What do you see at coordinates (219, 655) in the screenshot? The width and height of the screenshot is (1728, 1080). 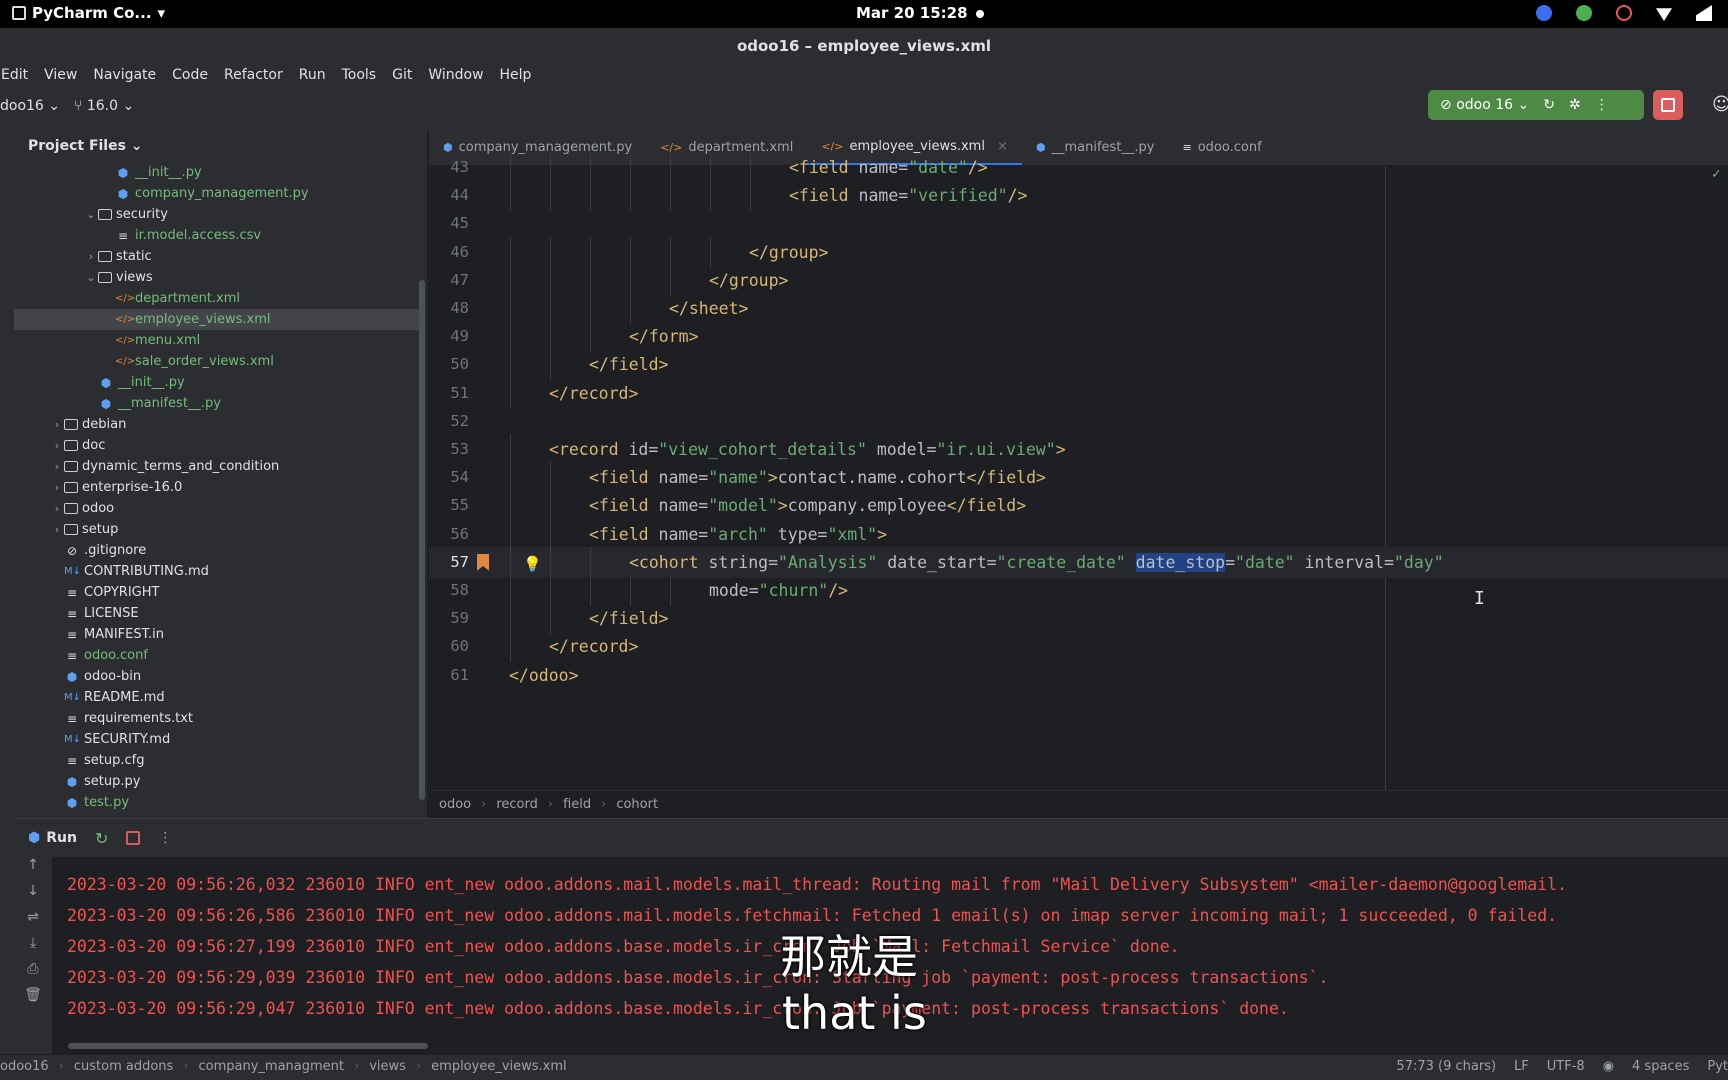 I see `tree-item: ≡ odoo.conf` at bounding box center [219, 655].